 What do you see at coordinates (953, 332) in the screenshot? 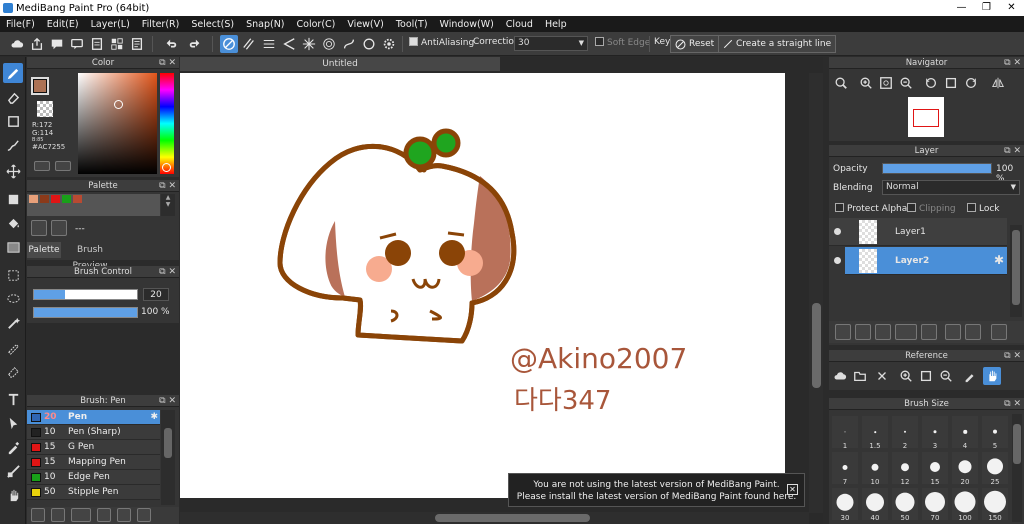
I see `duplicate-layer-icon` at bounding box center [953, 332].